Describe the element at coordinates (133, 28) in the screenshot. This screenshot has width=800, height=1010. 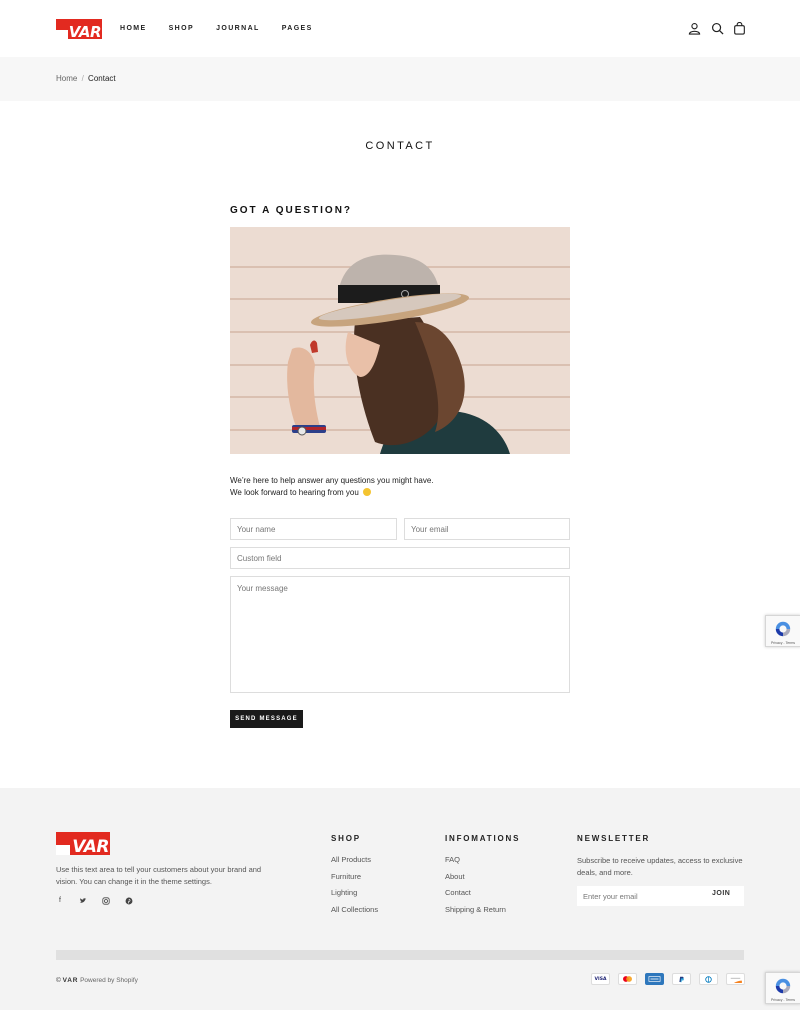
I see `nav-home: HOME` at that location.